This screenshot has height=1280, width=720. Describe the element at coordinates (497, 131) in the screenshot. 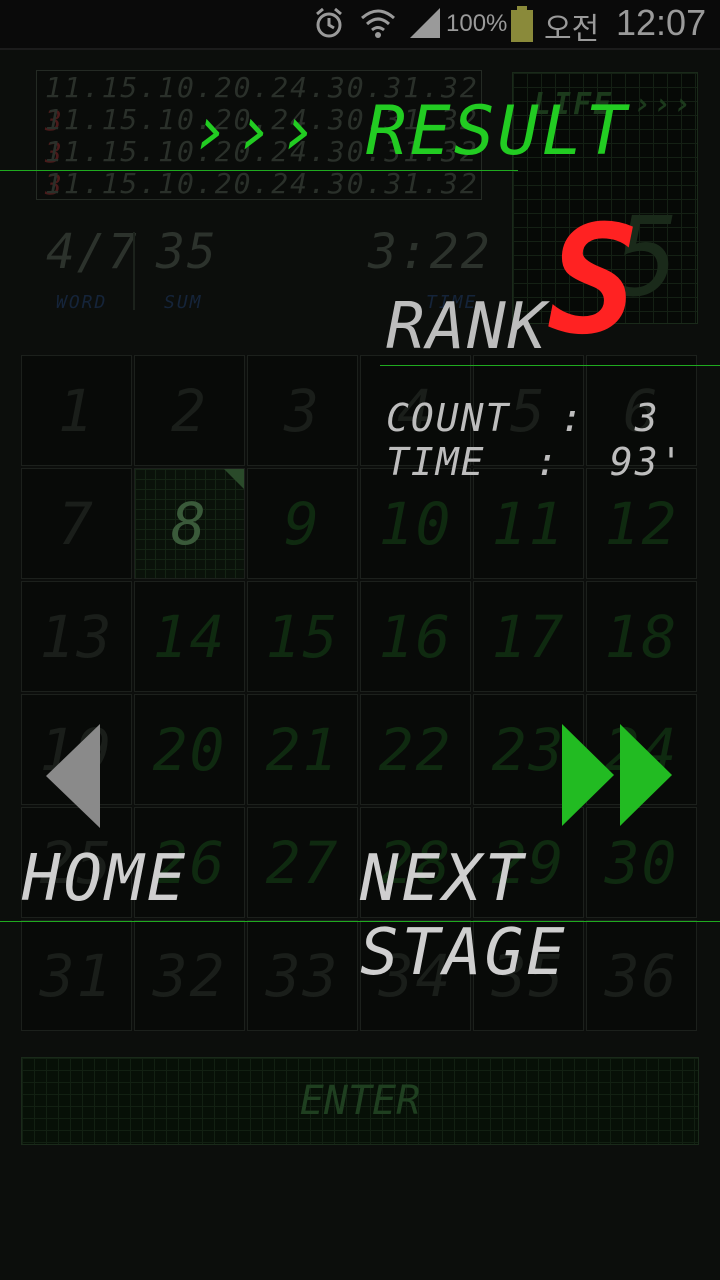

I see `result-title-text: RESULT` at that location.